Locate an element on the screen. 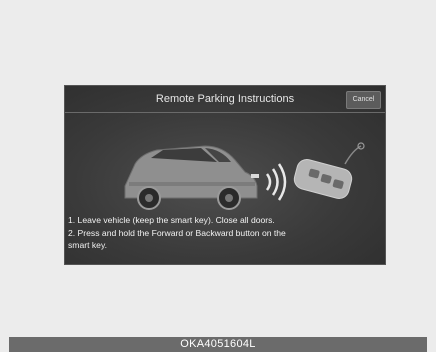 The height and width of the screenshot is (352, 436). title-bar: Remote Parking Instructions Cancel is located at coordinates (225, 99).